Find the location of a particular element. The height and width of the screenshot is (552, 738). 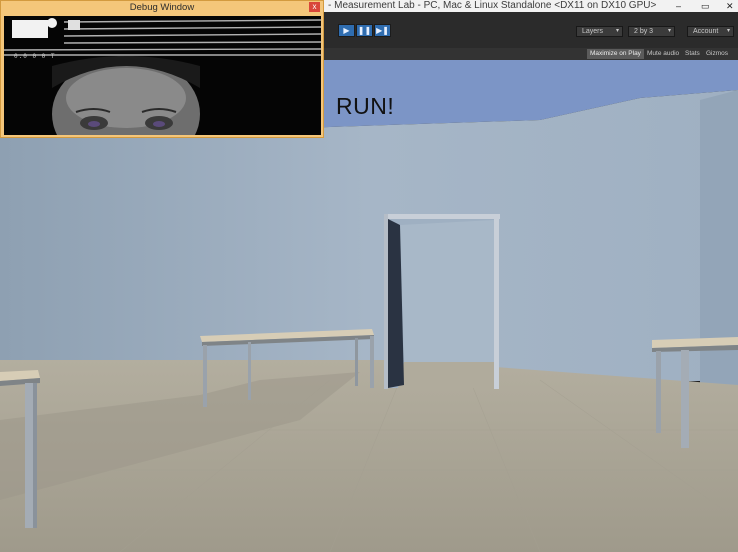

layout-dropdown: 2 by 3 ▾ is located at coordinates (651, 31).